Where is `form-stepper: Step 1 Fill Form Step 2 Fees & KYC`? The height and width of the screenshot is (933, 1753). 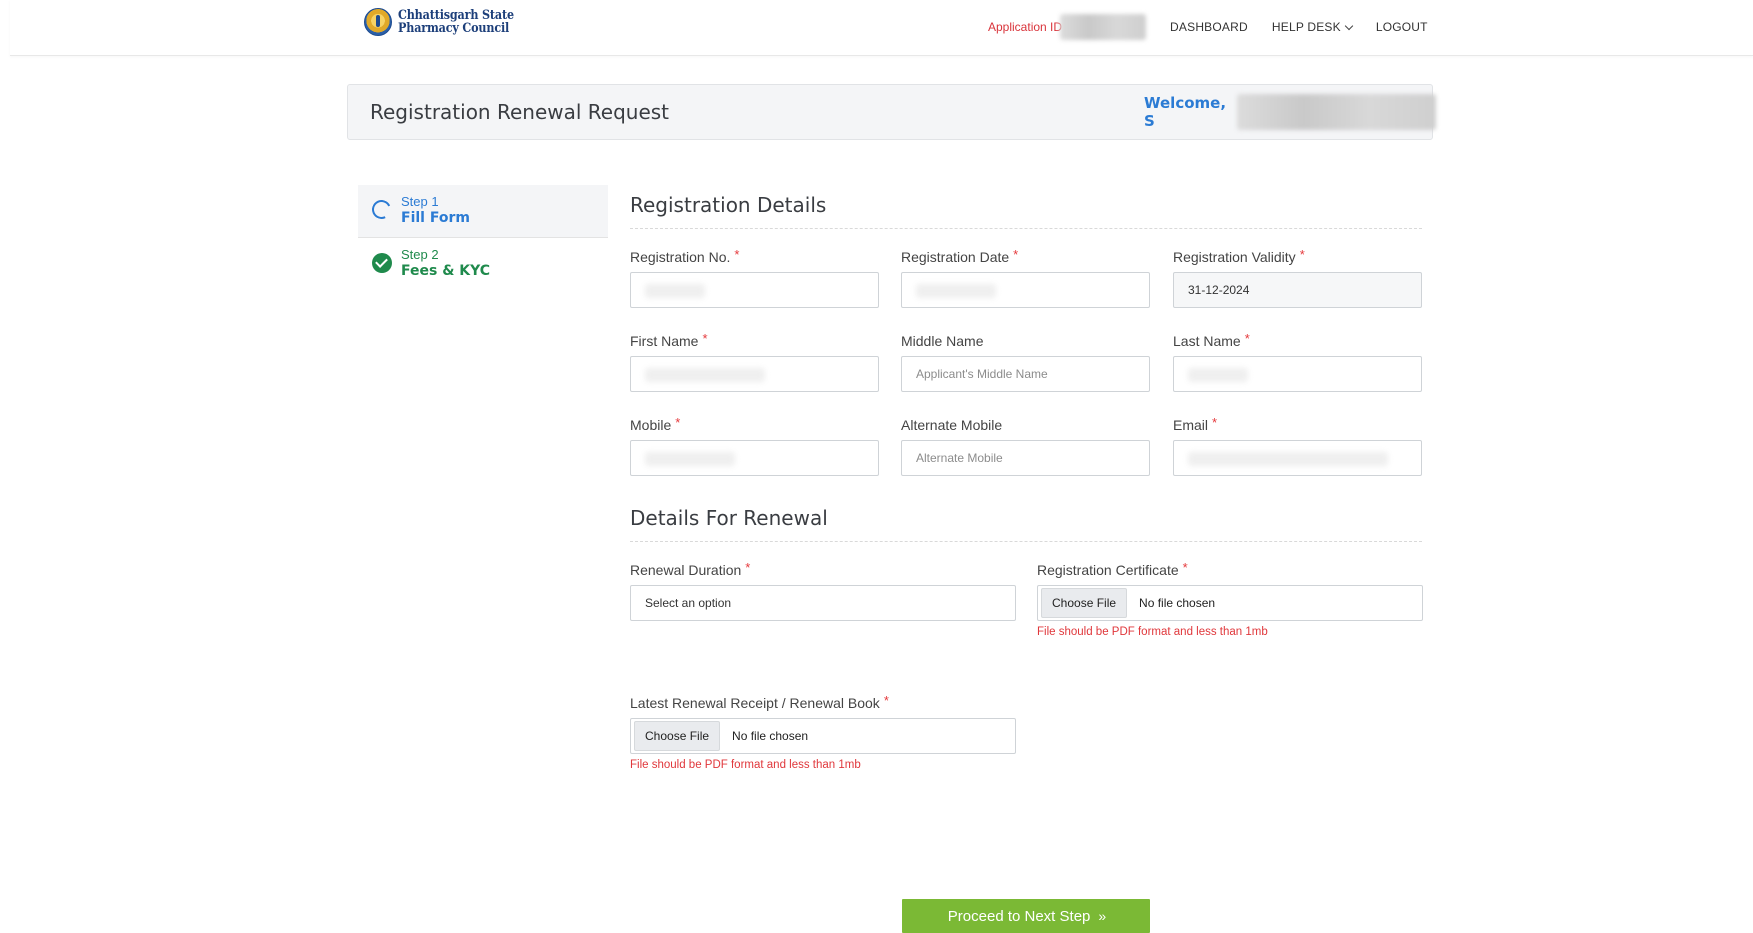
form-stepper: Step 1 Fill Form Step 2 Fees & KYC is located at coordinates (483, 238).